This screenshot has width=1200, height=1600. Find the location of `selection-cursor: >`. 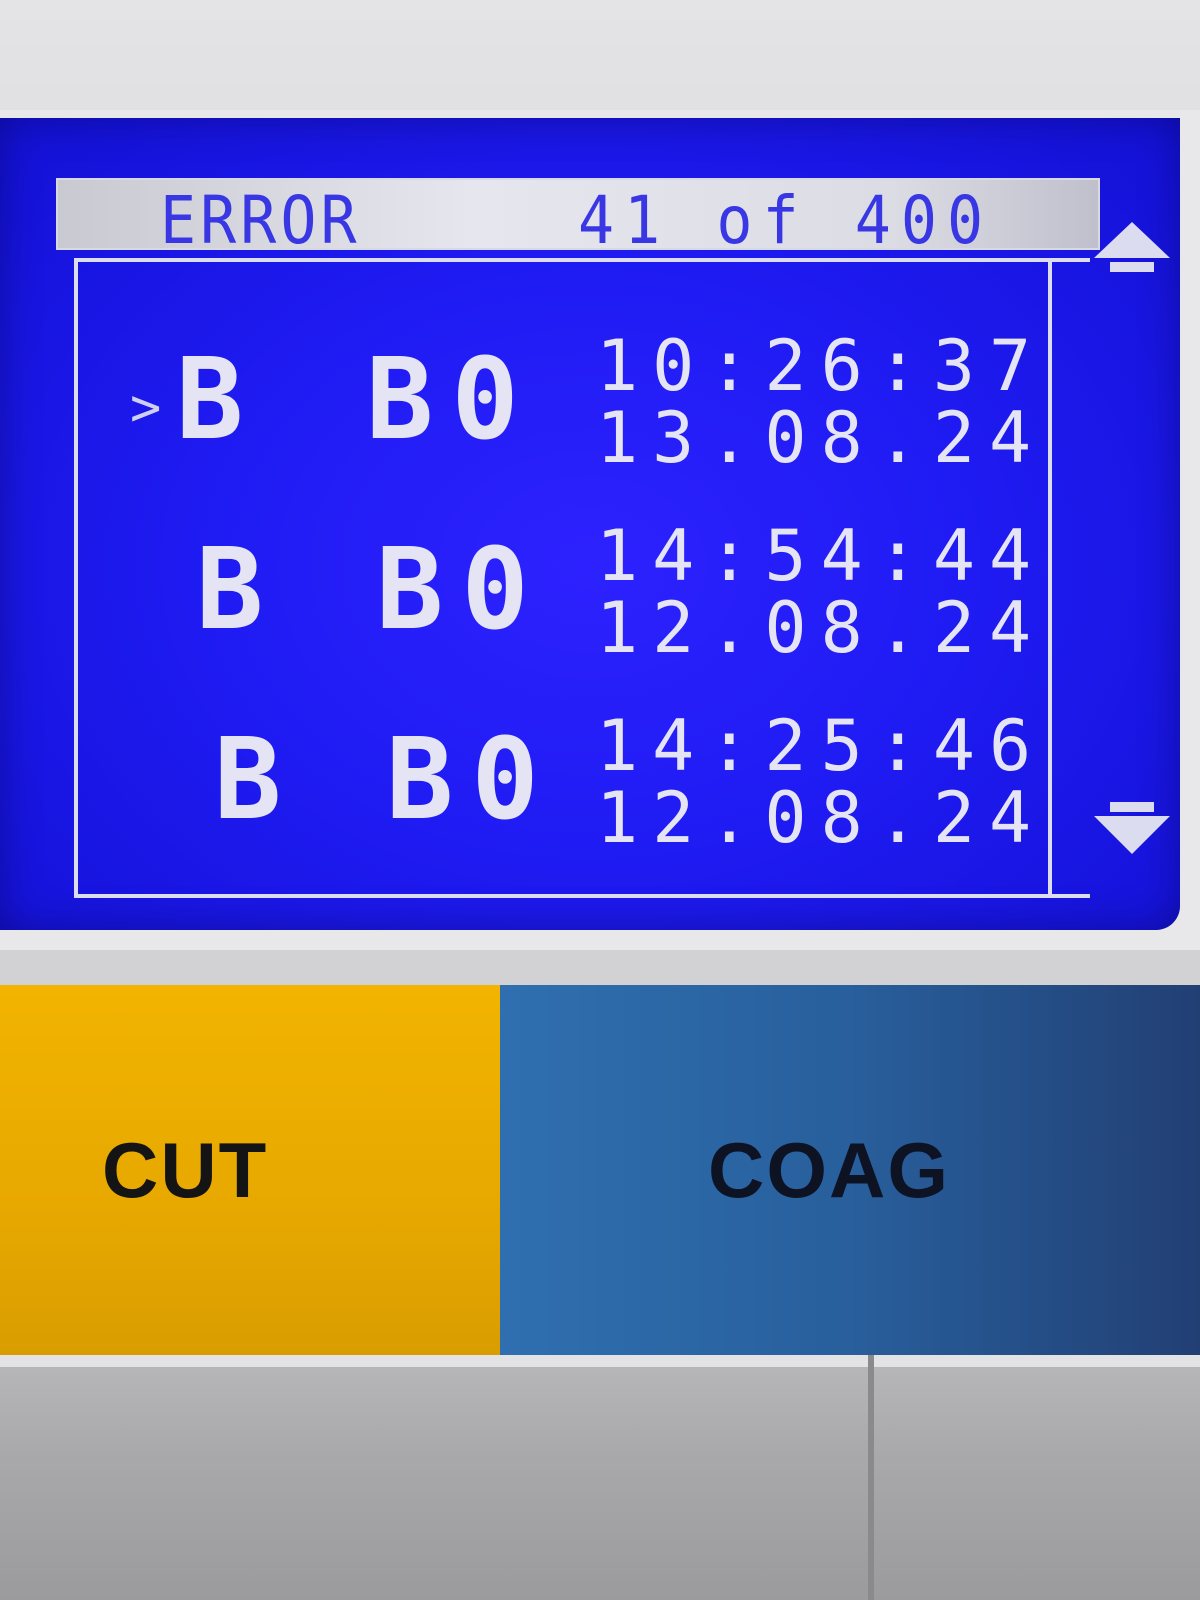

selection-cursor: > is located at coordinates (146, 408).